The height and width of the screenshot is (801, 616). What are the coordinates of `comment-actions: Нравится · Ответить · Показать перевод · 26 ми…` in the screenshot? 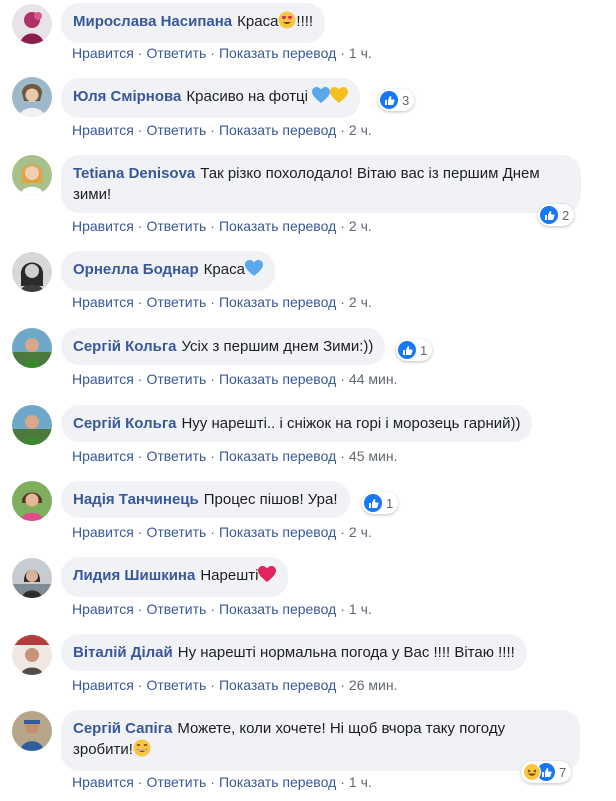 It's located at (234, 685).